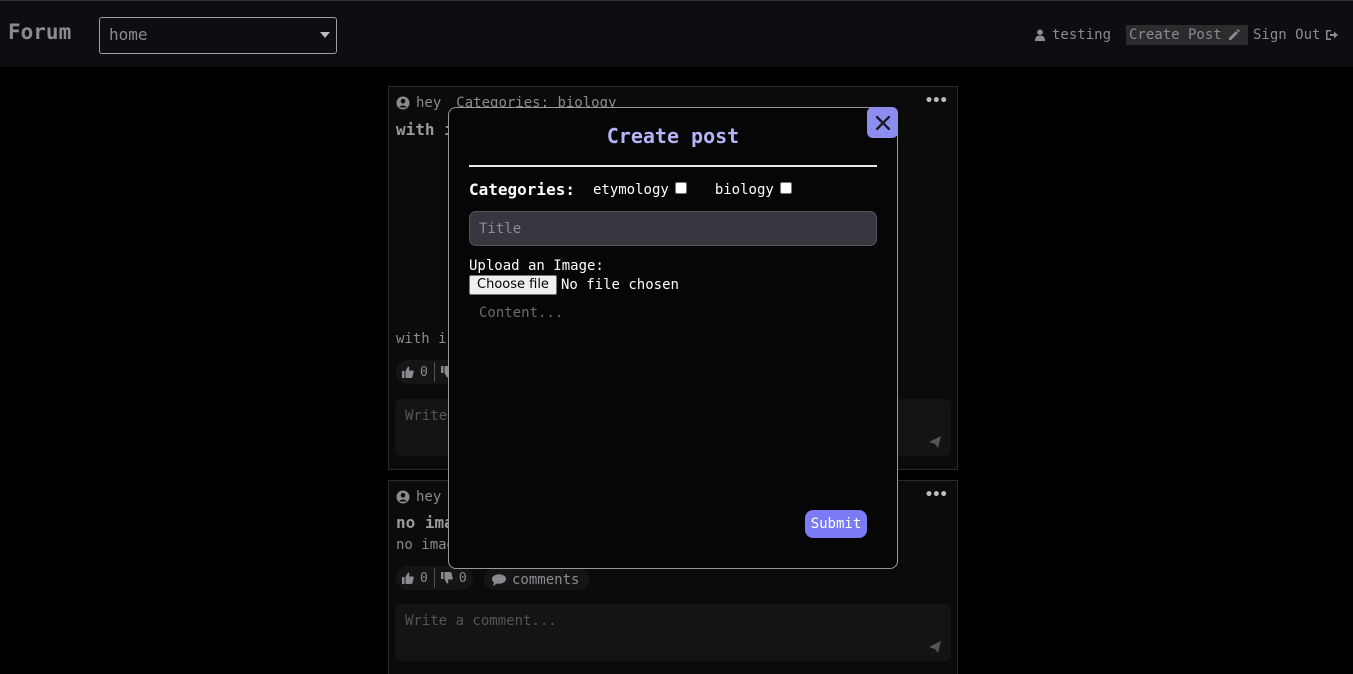 This screenshot has width=1353, height=674. What do you see at coordinates (128, 34) in the screenshot?
I see `board-select-value: home` at bounding box center [128, 34].